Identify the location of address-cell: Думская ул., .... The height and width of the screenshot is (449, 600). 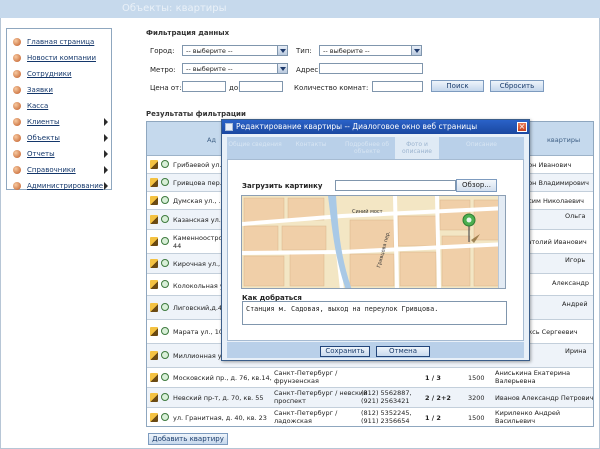
(199, 201).